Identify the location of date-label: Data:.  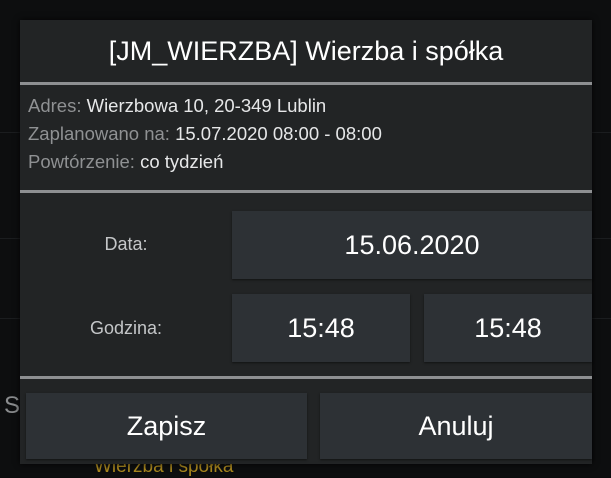
(126, 244).